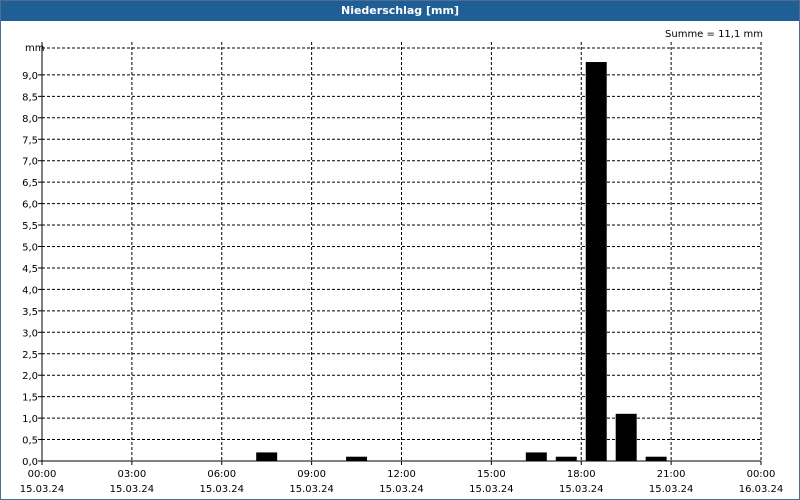  I want to click on x-tick-time: 03:00, so click(131, 474).